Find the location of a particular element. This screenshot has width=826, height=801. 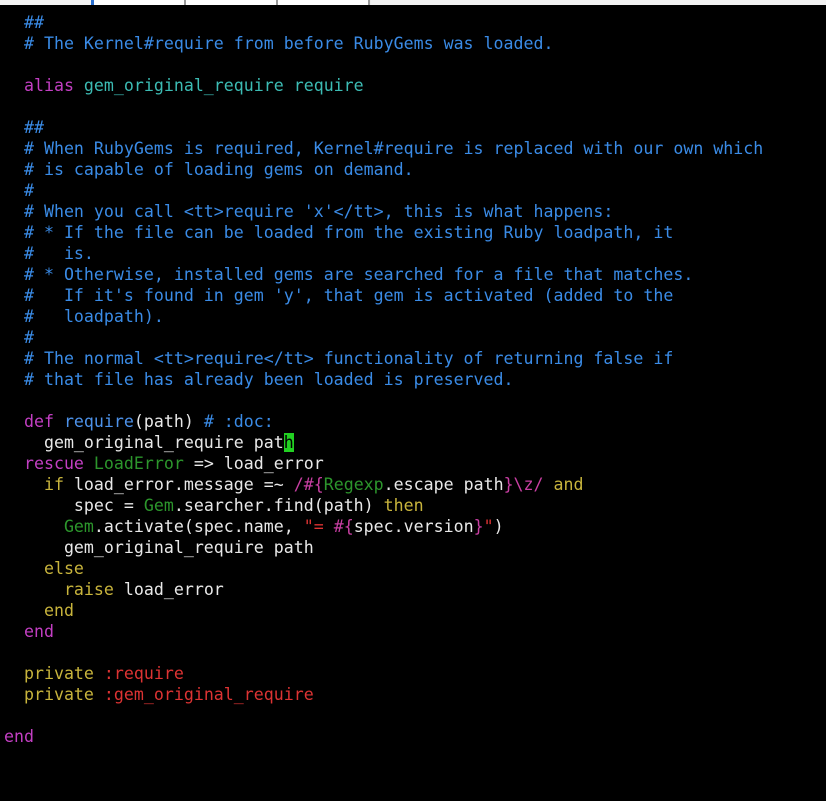

code-text: .escape path is located at coordinates (443, 484).